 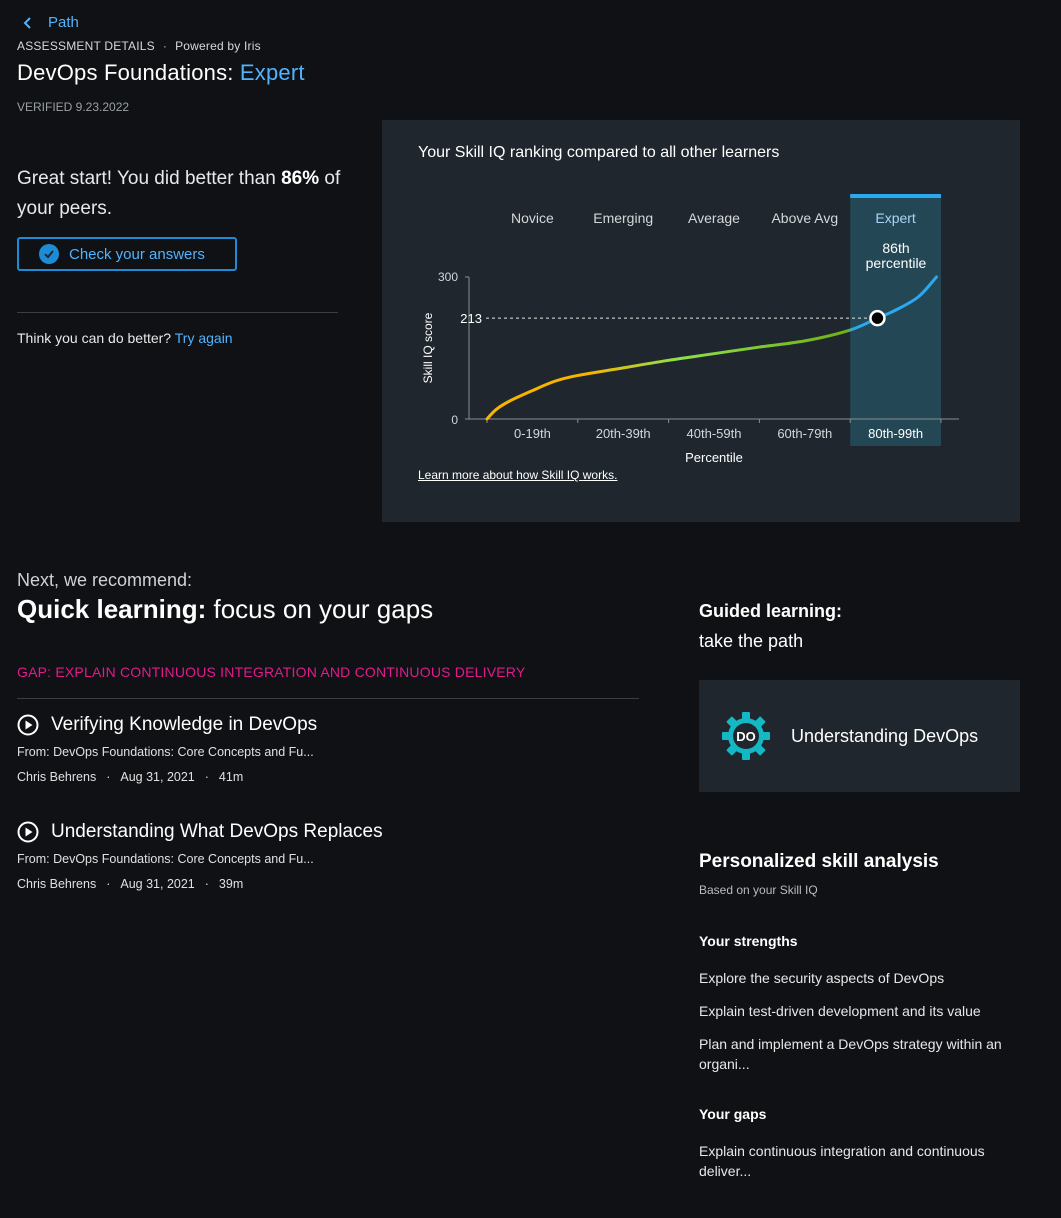 I want to click on page-title: DevOps Foundations: Expert, so click(x=161, y=72).